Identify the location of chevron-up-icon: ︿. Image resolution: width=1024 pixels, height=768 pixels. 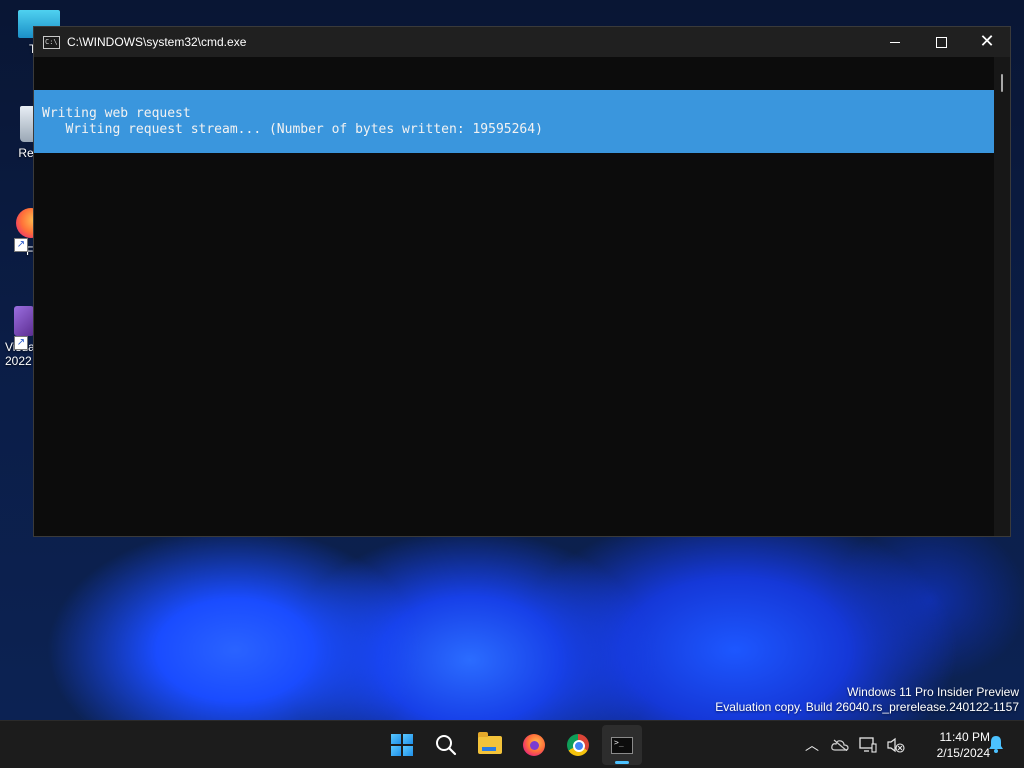
(812, 745).